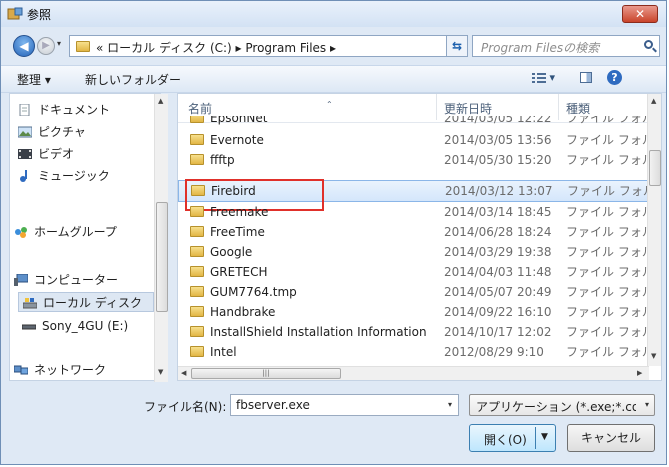 The image size is (669, 467). I want to click on table-row: Google 2014/03/29 19:38 ファイル フォルダー, so click(413, 252).